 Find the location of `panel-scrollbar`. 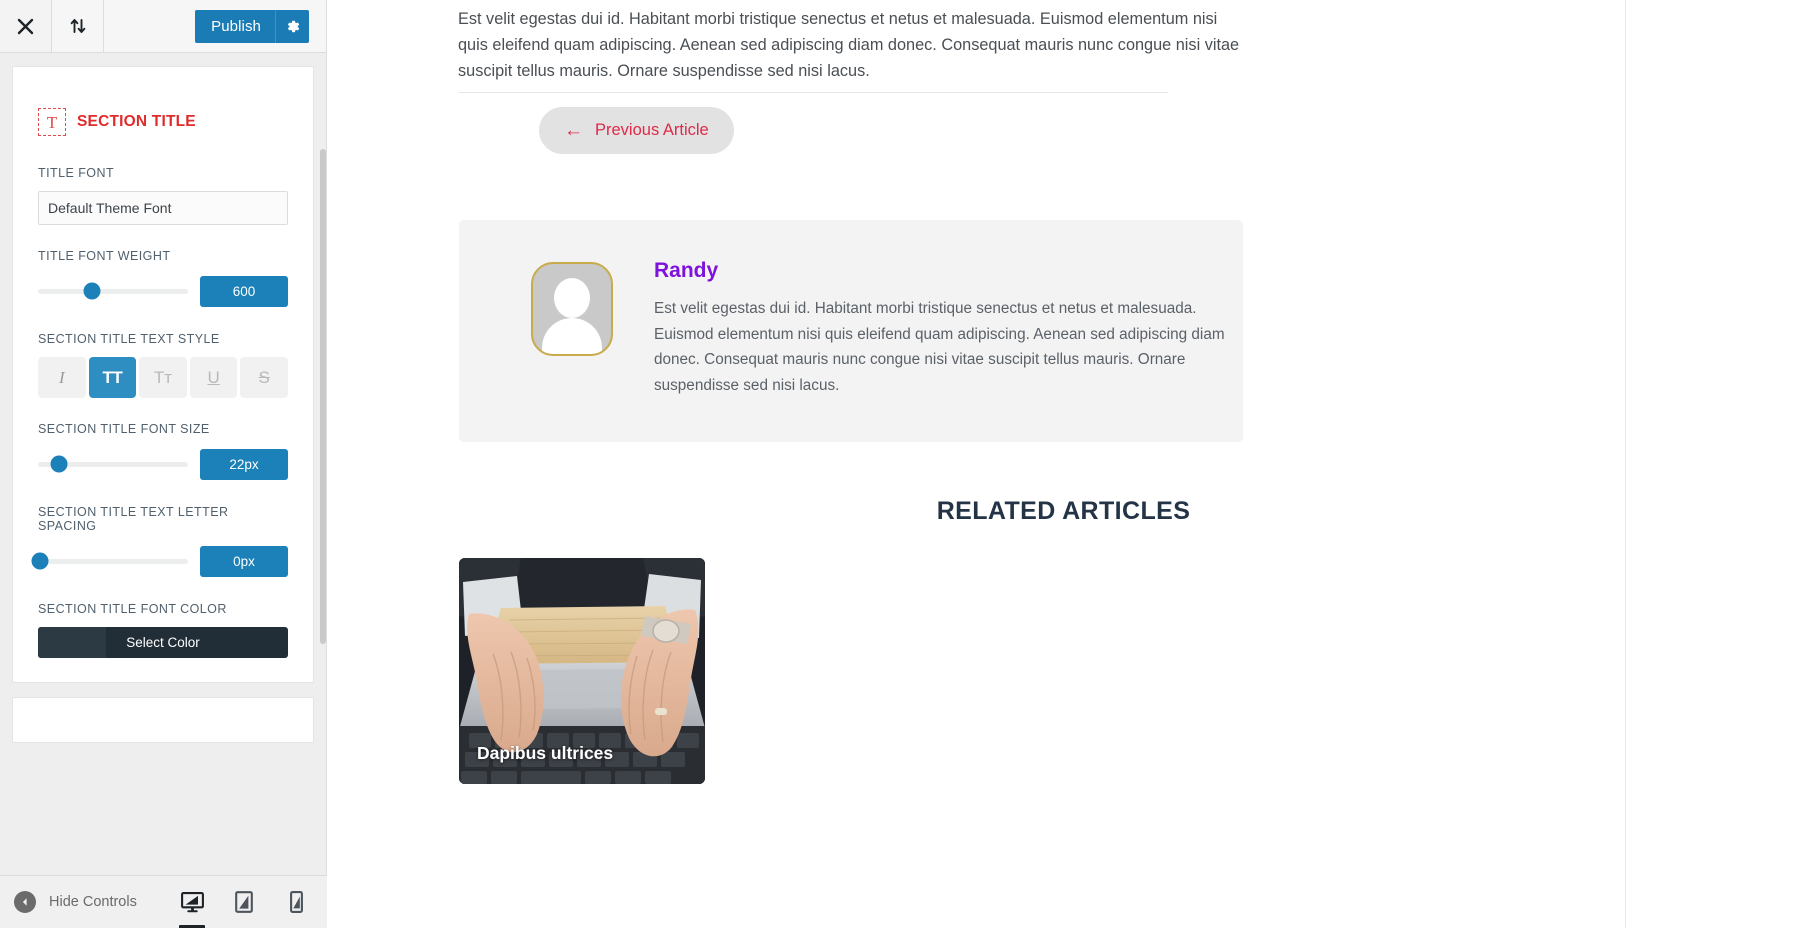

panel-scrollbar is located at coordinates (323, 396).